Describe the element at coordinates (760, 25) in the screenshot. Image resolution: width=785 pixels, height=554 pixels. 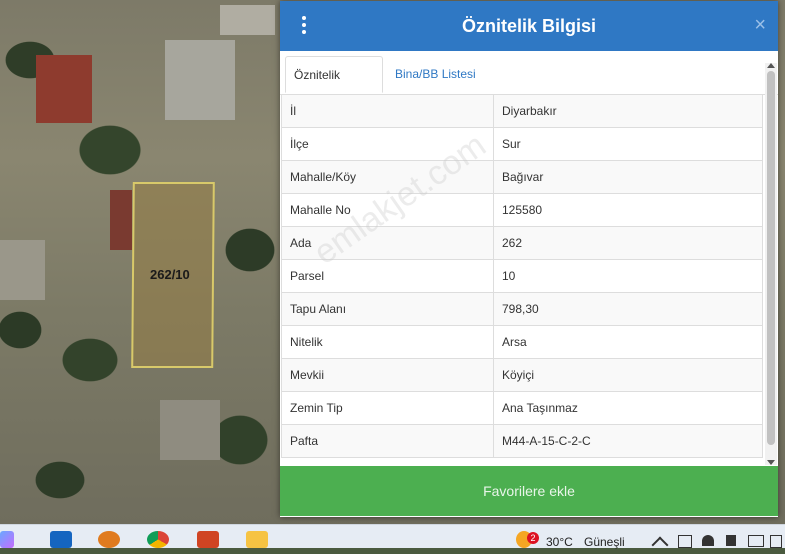
I see `close-icon: ×` at that location.